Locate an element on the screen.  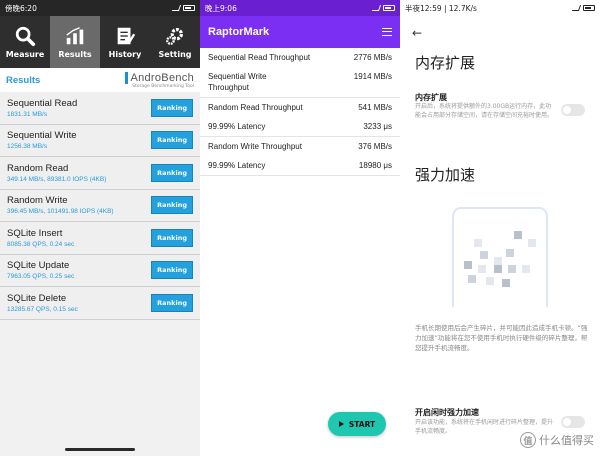
menu-icon is located at coordinates (387, 32).